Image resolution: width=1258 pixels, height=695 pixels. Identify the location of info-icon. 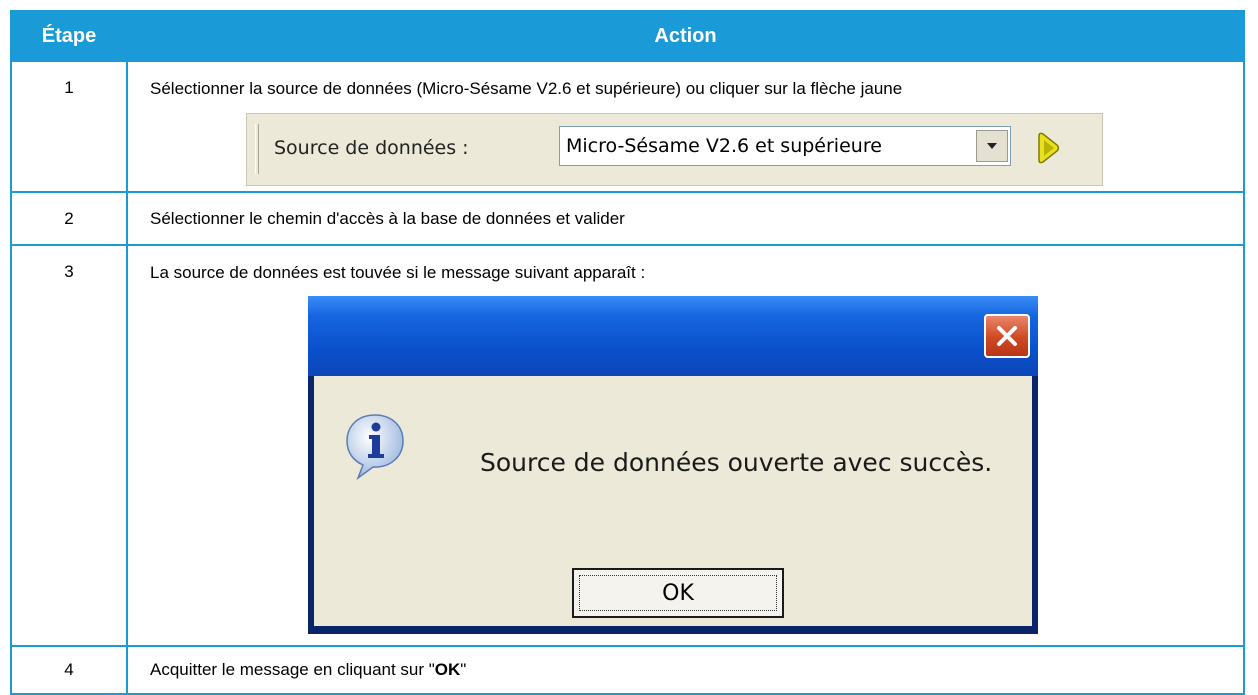
(375, 447).